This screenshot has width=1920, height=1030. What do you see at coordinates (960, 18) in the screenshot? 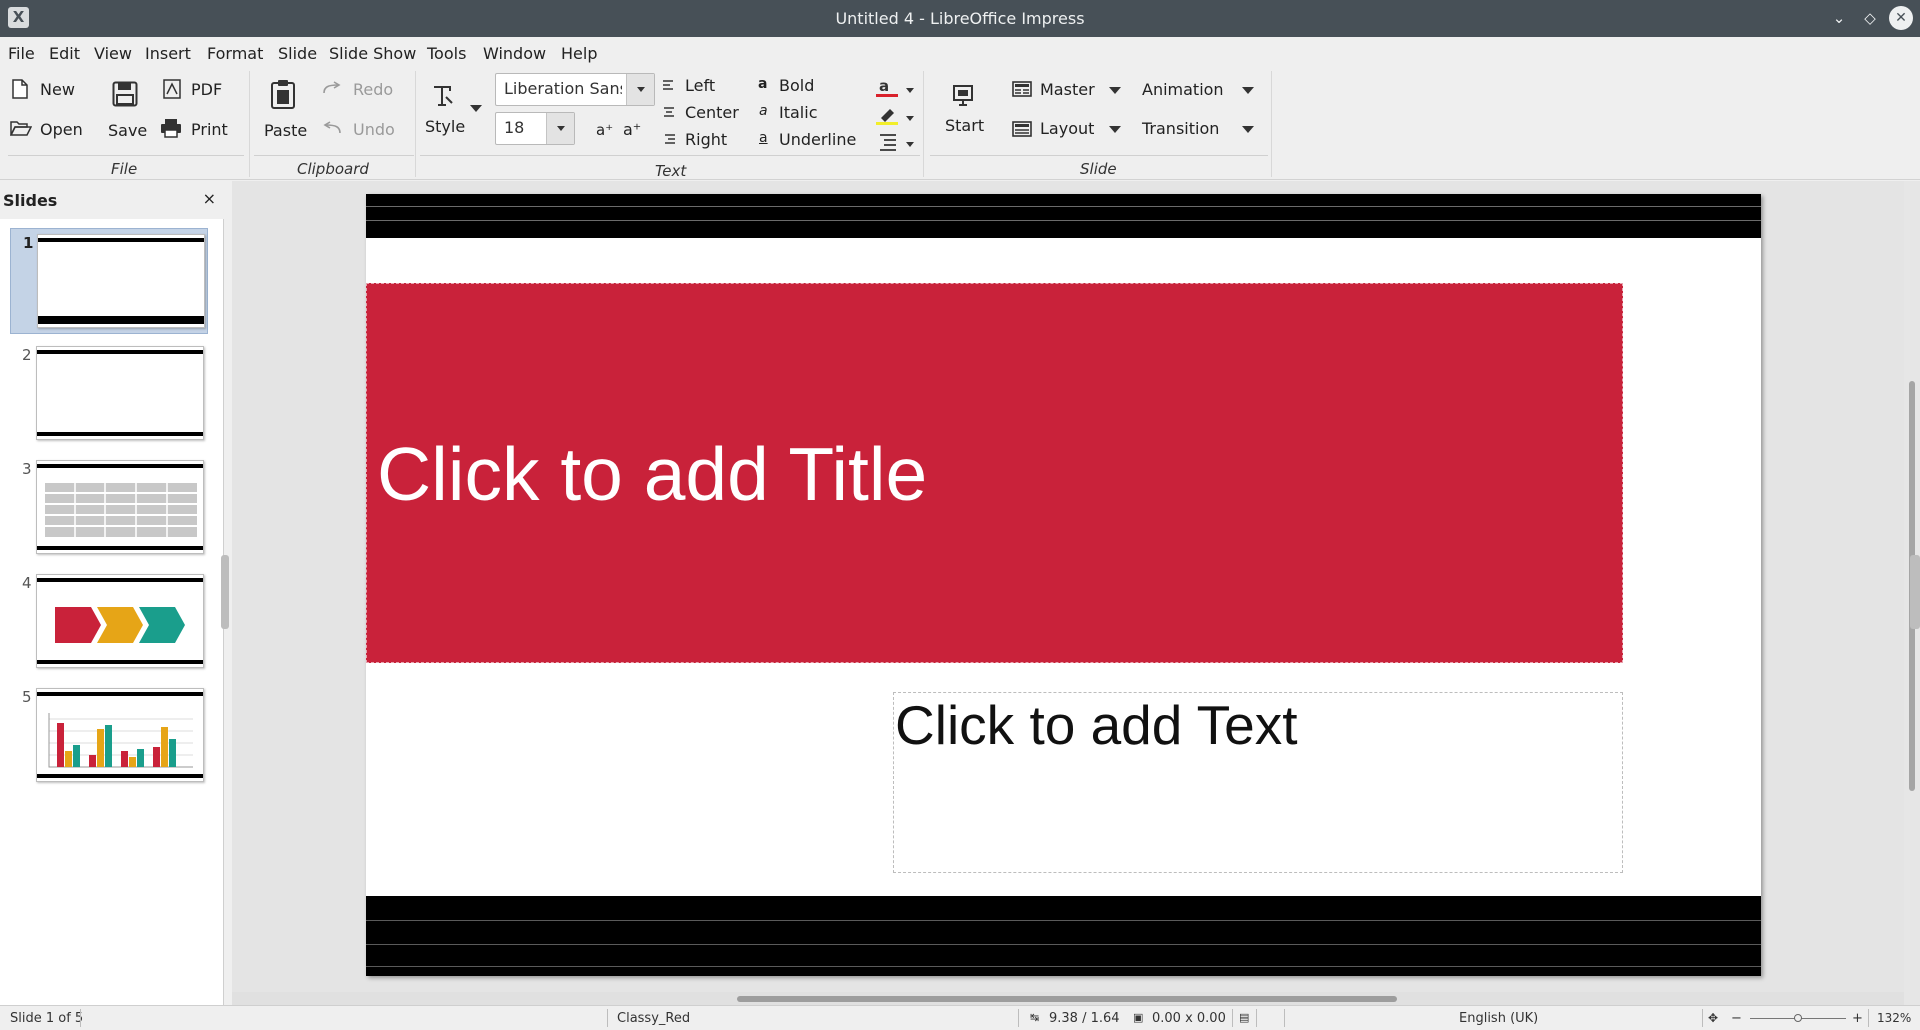
I see `window-title: Untitled 4 - LibreOffice Impress` at bounding box center [960, 18].